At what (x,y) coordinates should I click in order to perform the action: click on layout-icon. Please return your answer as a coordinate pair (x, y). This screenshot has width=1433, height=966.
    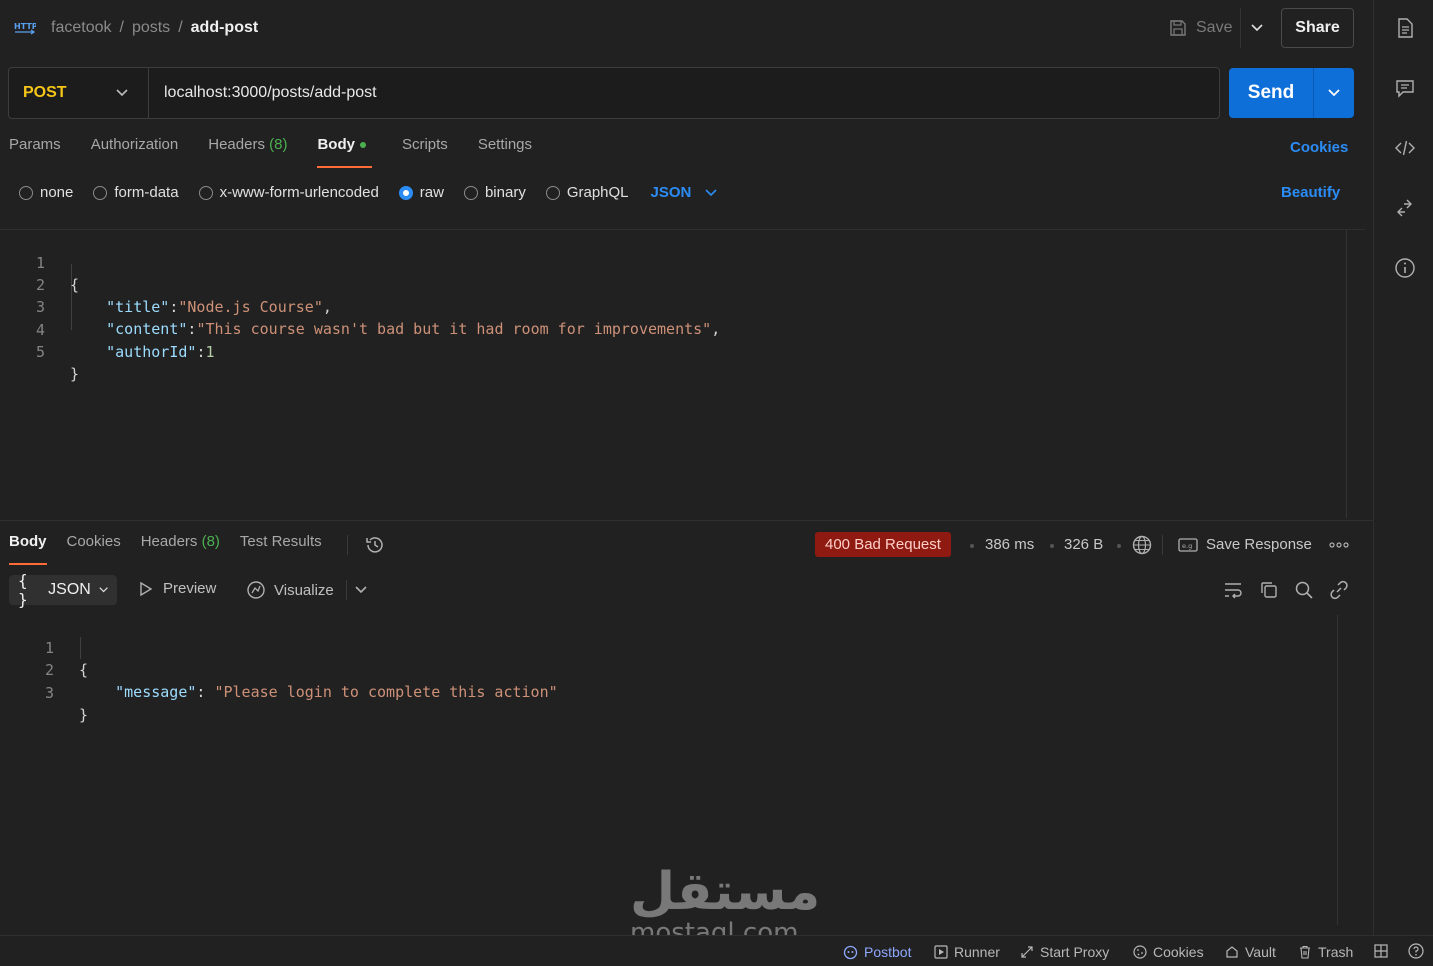
    Looking at the image, I should click on (1381, 951).